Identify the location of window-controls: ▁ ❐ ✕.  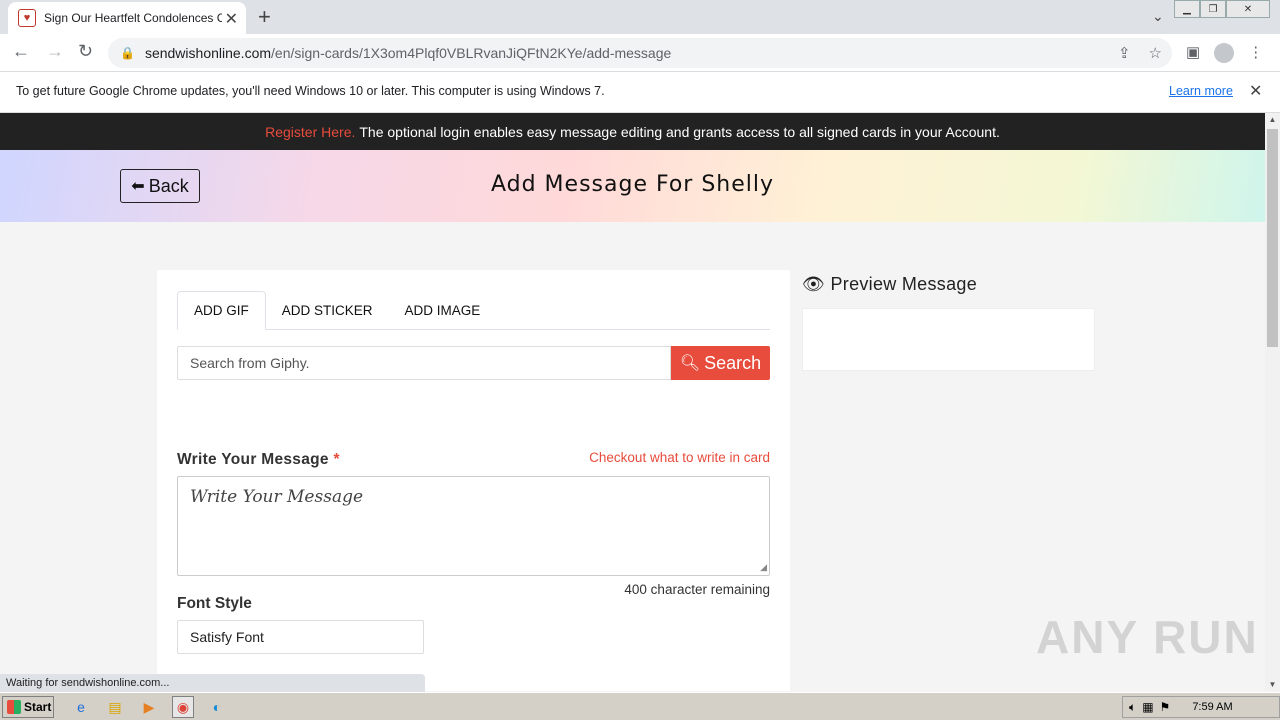
(1222, 9).